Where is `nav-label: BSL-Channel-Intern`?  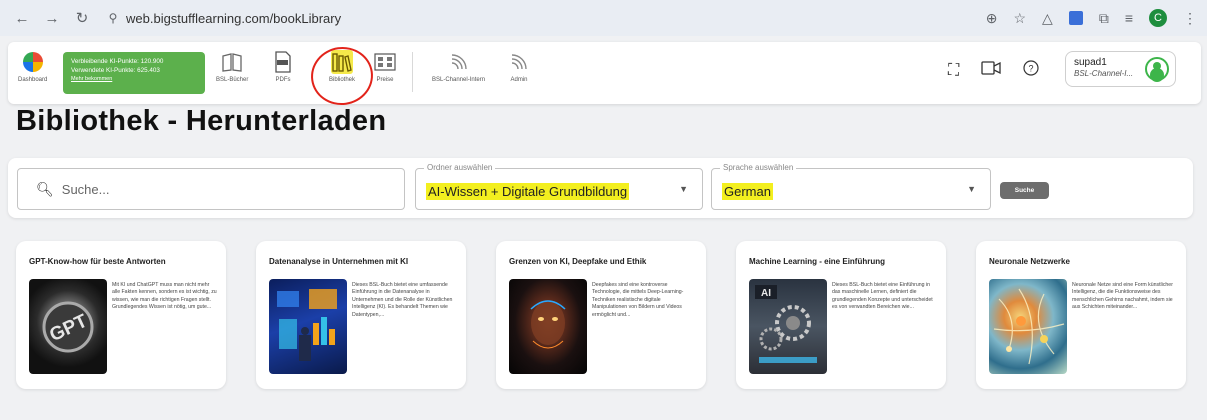 nav-label: BSL-Channel-Intern is located at coordinates (459, 80).